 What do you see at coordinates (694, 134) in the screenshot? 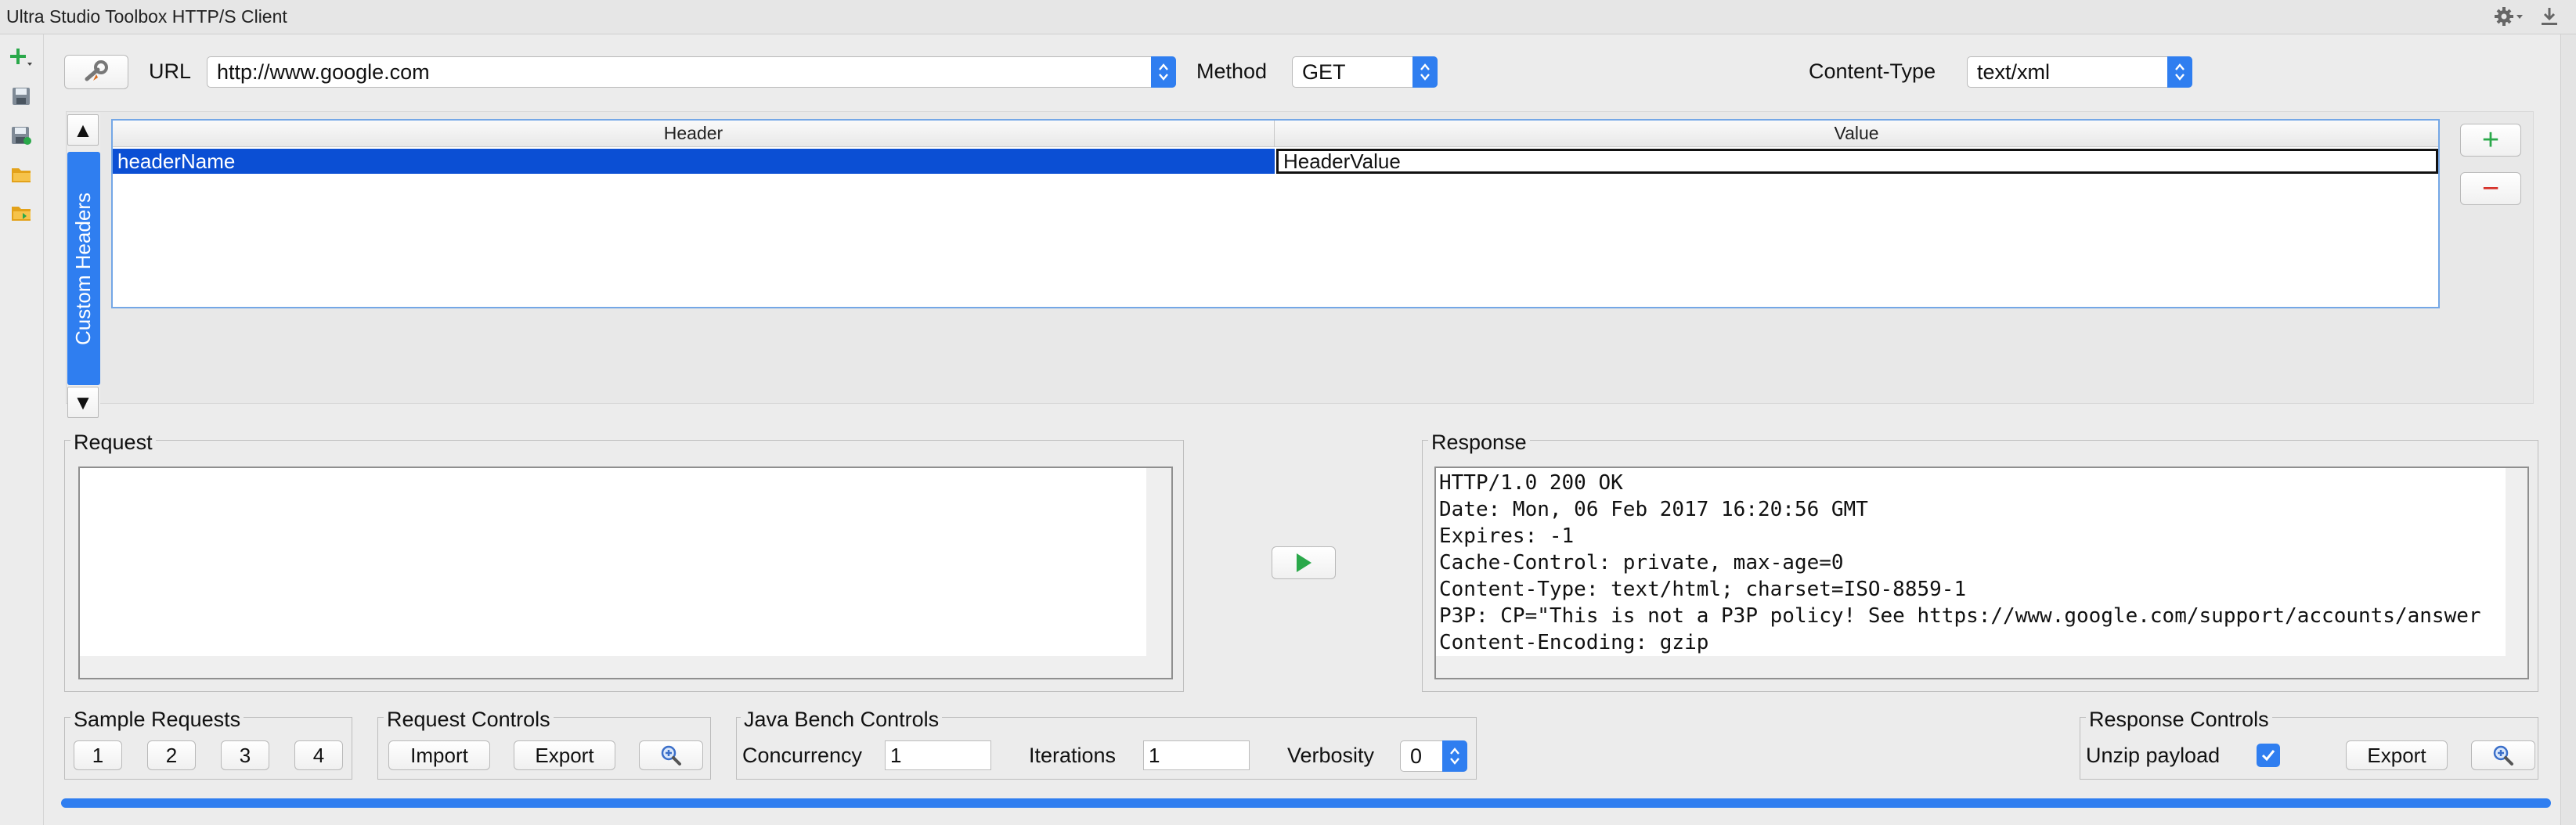
I see `column-header-header: Header` at bounding box center [694, 134].